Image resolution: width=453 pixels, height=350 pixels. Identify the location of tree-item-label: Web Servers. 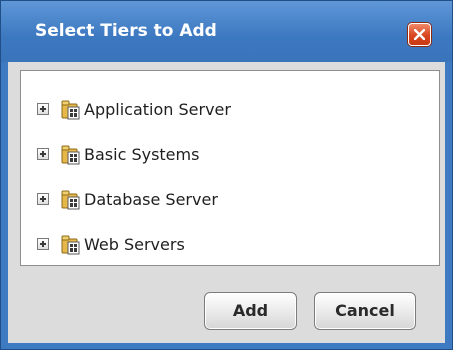
(134, 244).